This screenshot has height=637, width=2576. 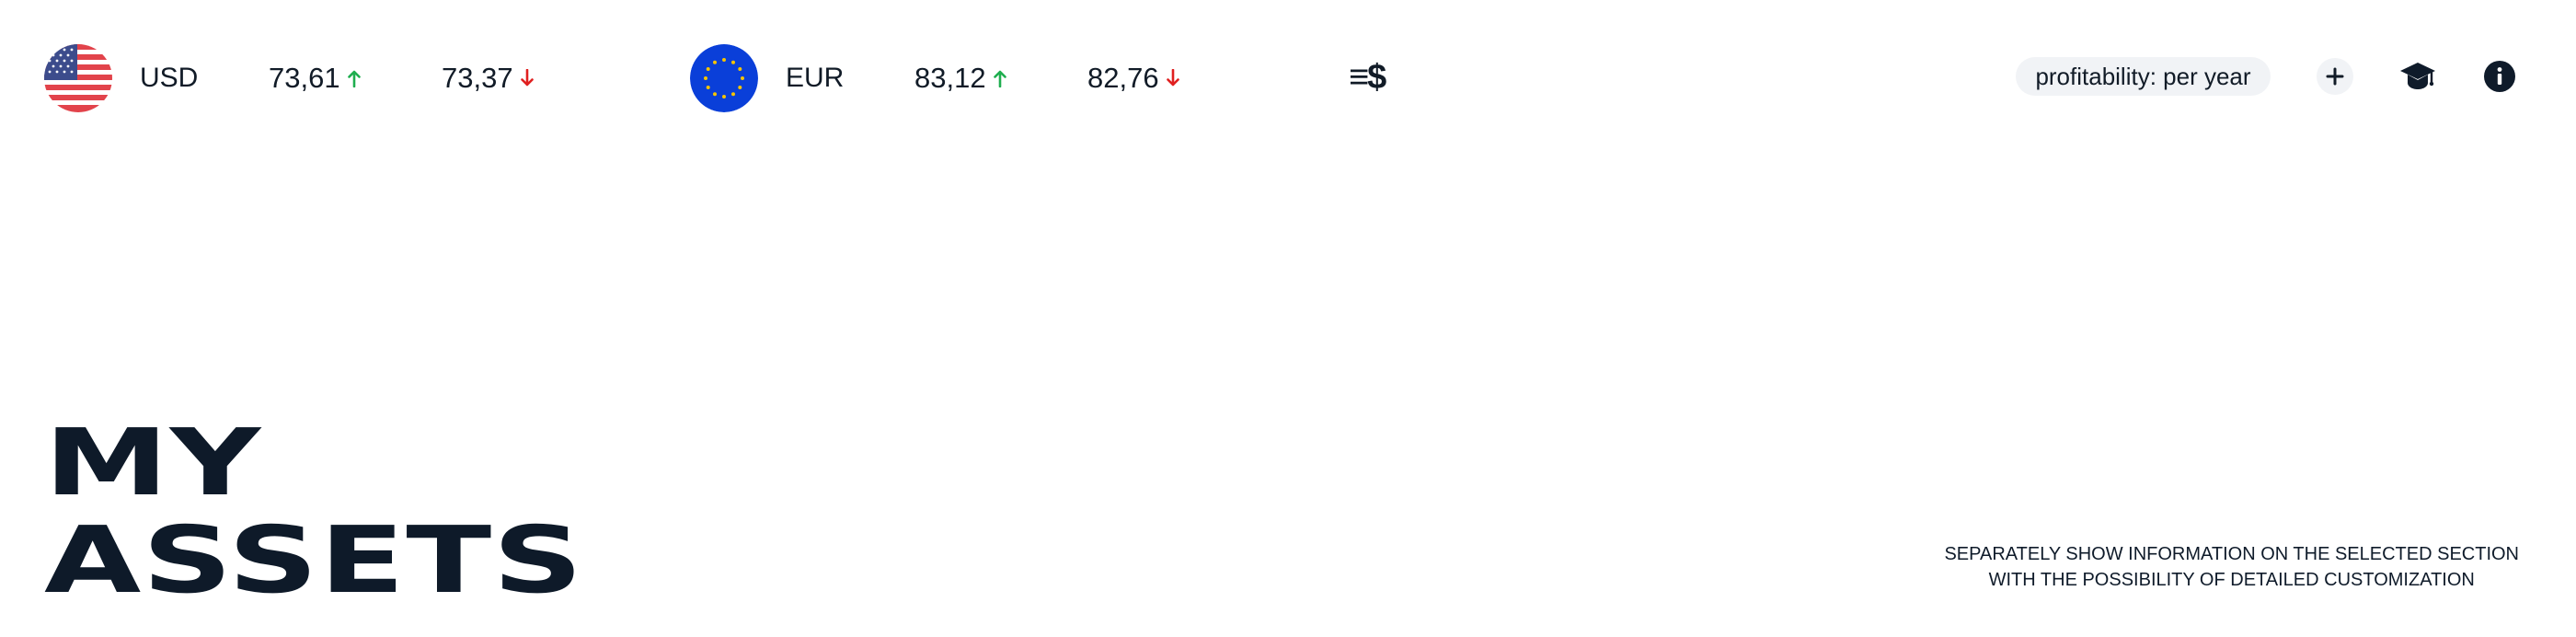 I want to click on usd-sell-rate: 73,37, so click(x=488, y=78).